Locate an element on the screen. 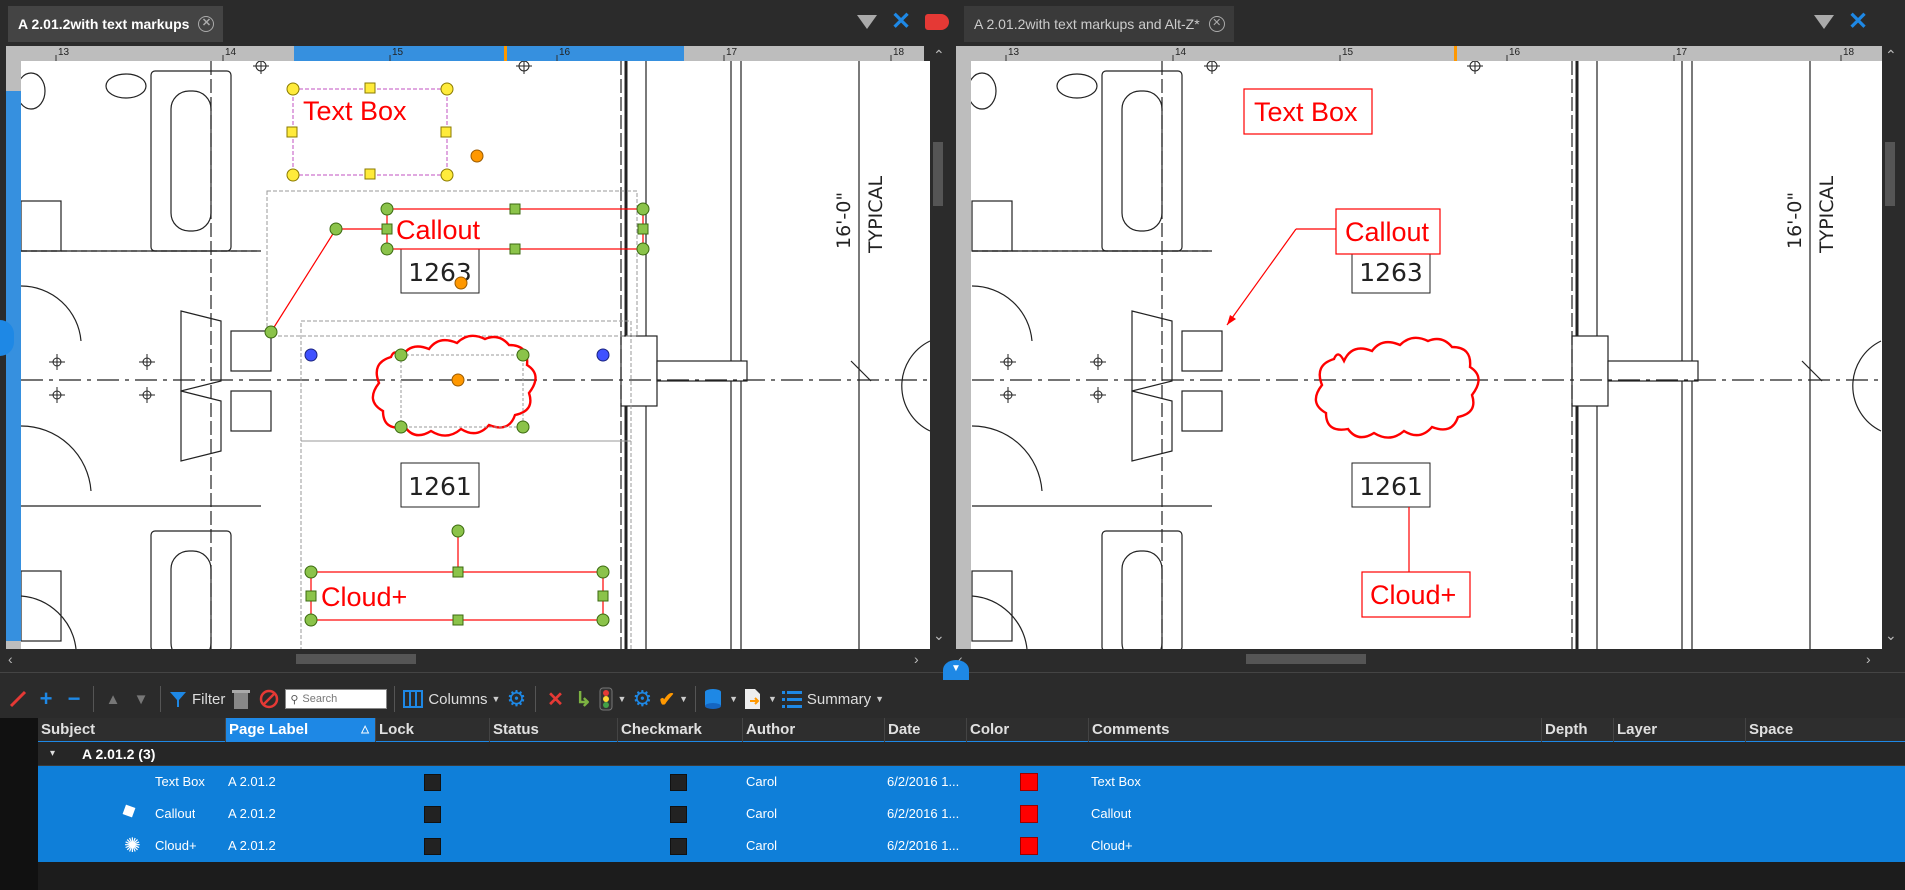 This screenshot has width=1905, height=890. subject-cell: Text Box is located at coordinates (180, 781).